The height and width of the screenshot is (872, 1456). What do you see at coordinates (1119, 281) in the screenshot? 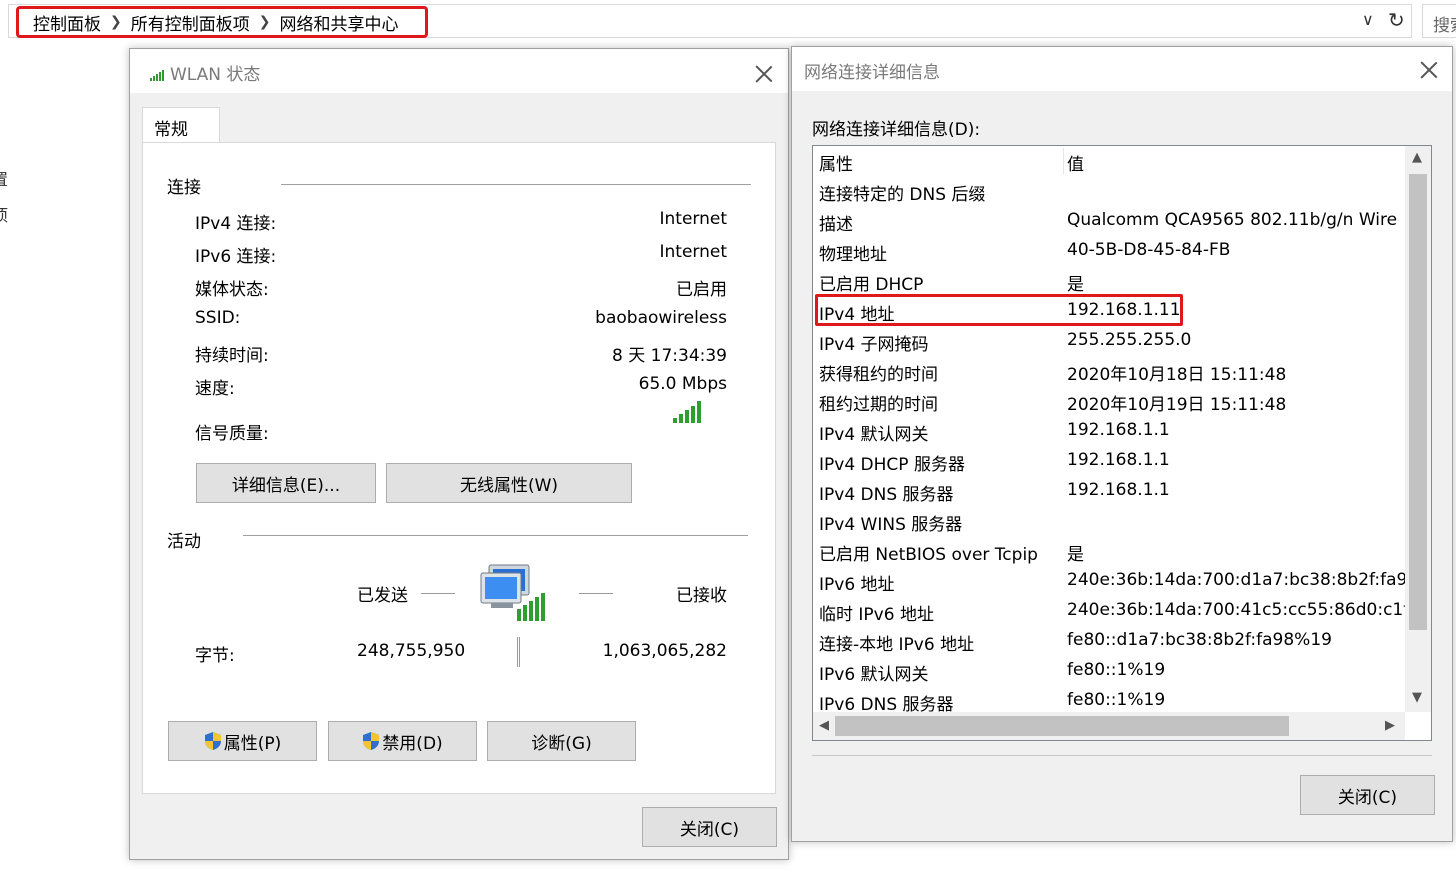
I see `list-row: 已启用 DHCP 是` at bounding box center [1119, 281].